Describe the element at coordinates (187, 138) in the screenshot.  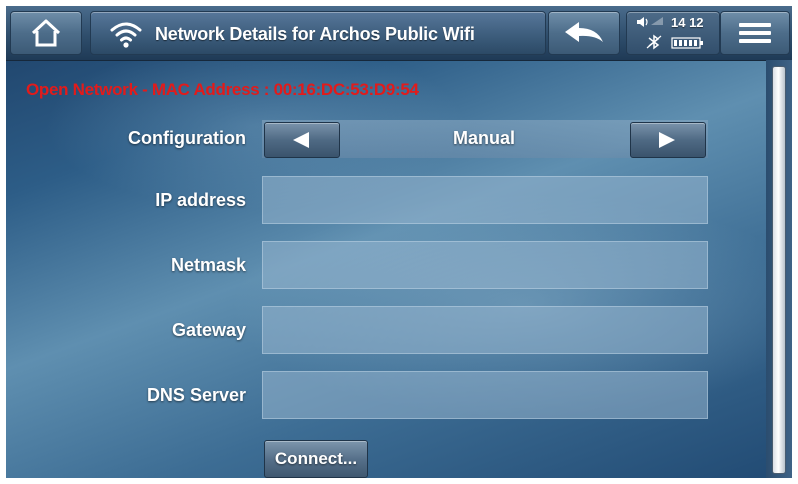
I see `configuration-label: Configuration` at that location.